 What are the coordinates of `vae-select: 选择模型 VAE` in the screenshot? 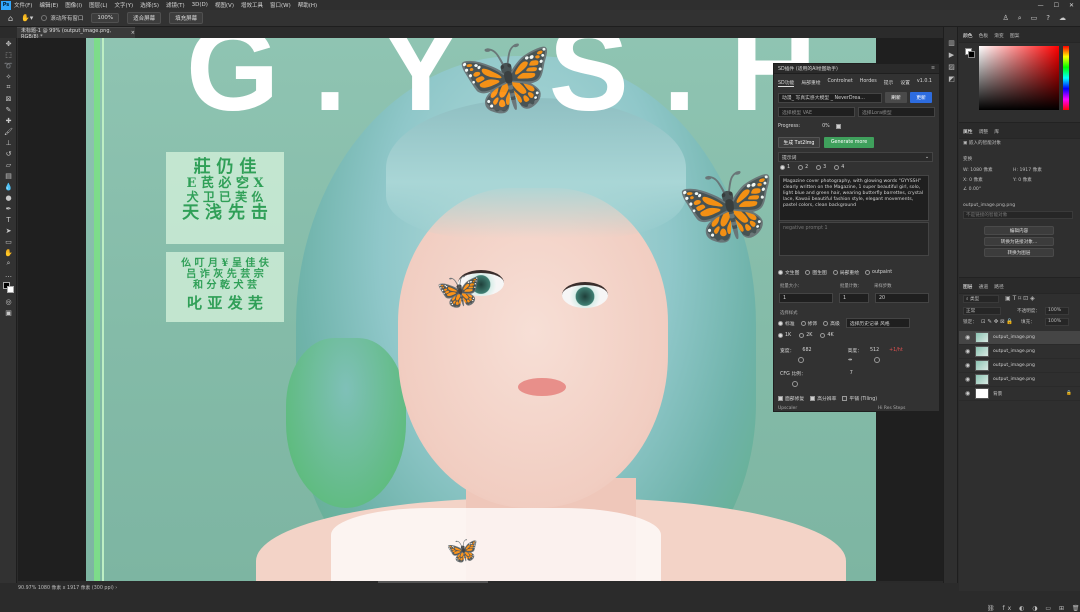 It's located at (816, 112).